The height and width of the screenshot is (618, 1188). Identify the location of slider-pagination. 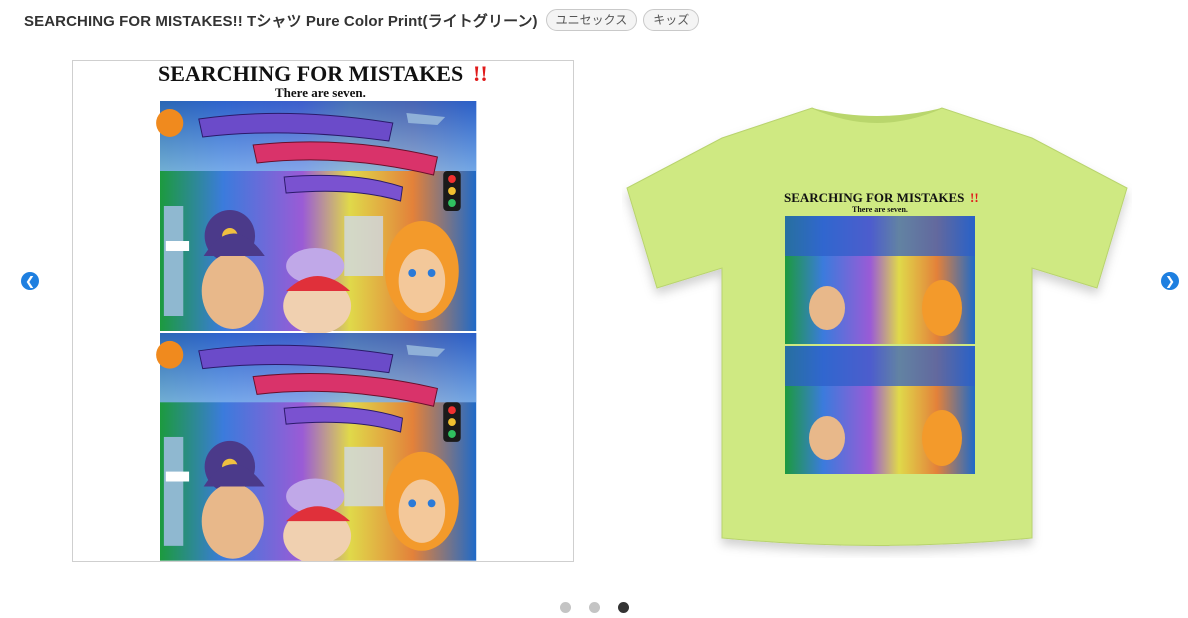
(594, 607).